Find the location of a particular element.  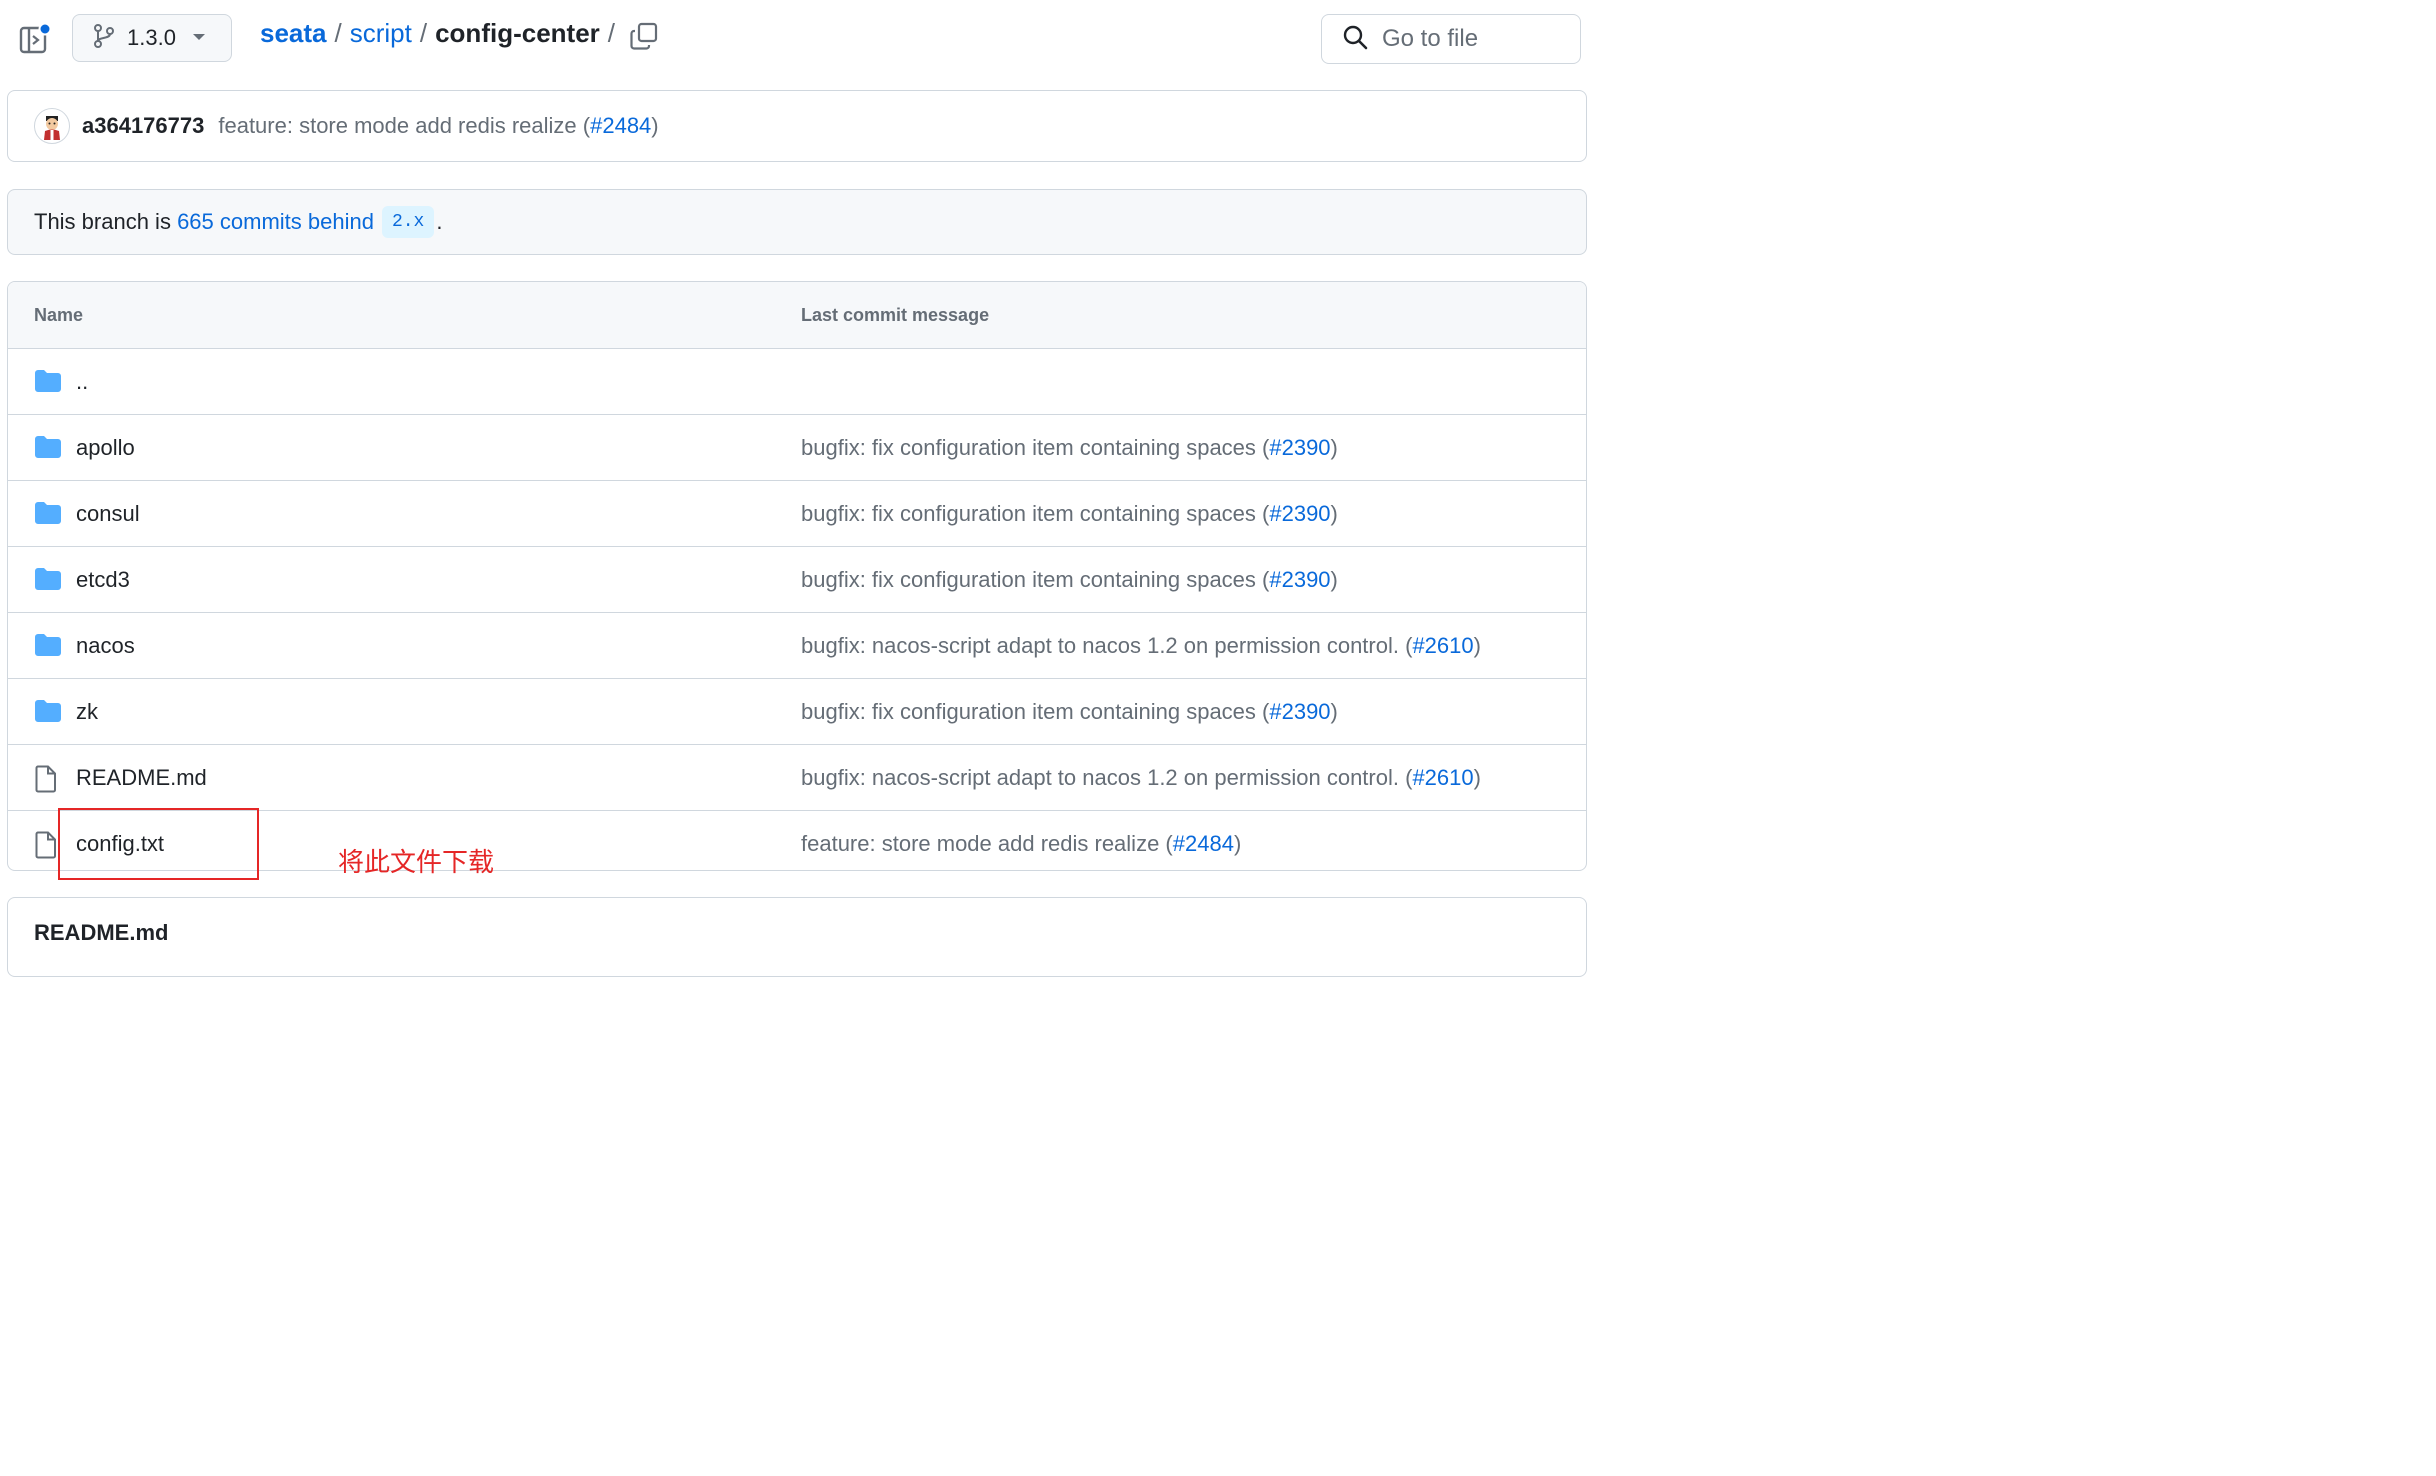

search-icon is located at coordinates (1355, 39).